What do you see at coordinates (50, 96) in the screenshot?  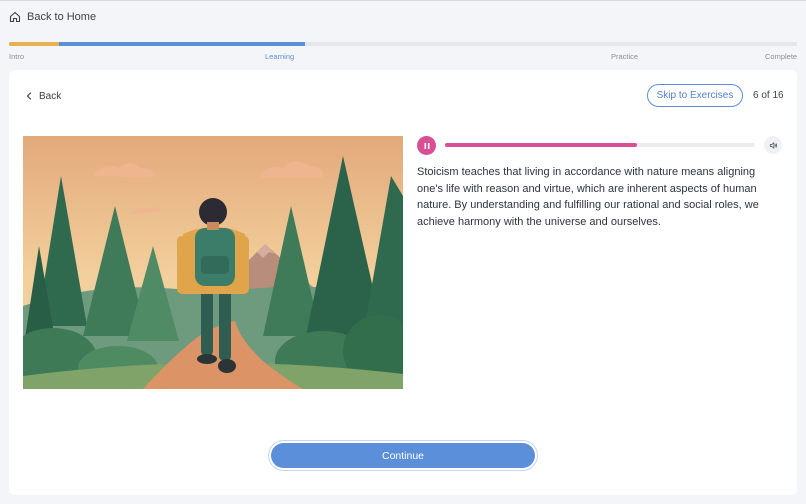 I see `back-label: Back` at bounding box center [50, 96].